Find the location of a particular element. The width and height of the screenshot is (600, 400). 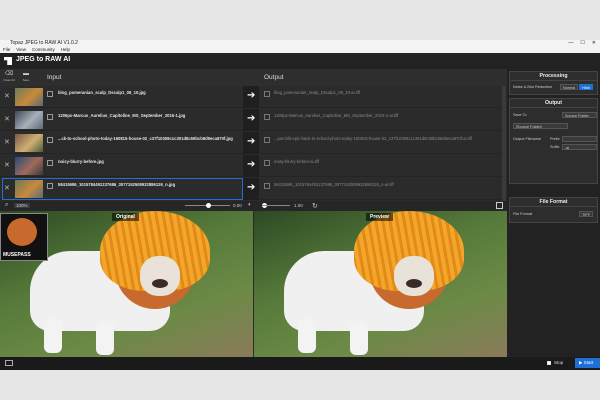

app-name: JPEG to RAW AI is located at coordinates (43, 59).